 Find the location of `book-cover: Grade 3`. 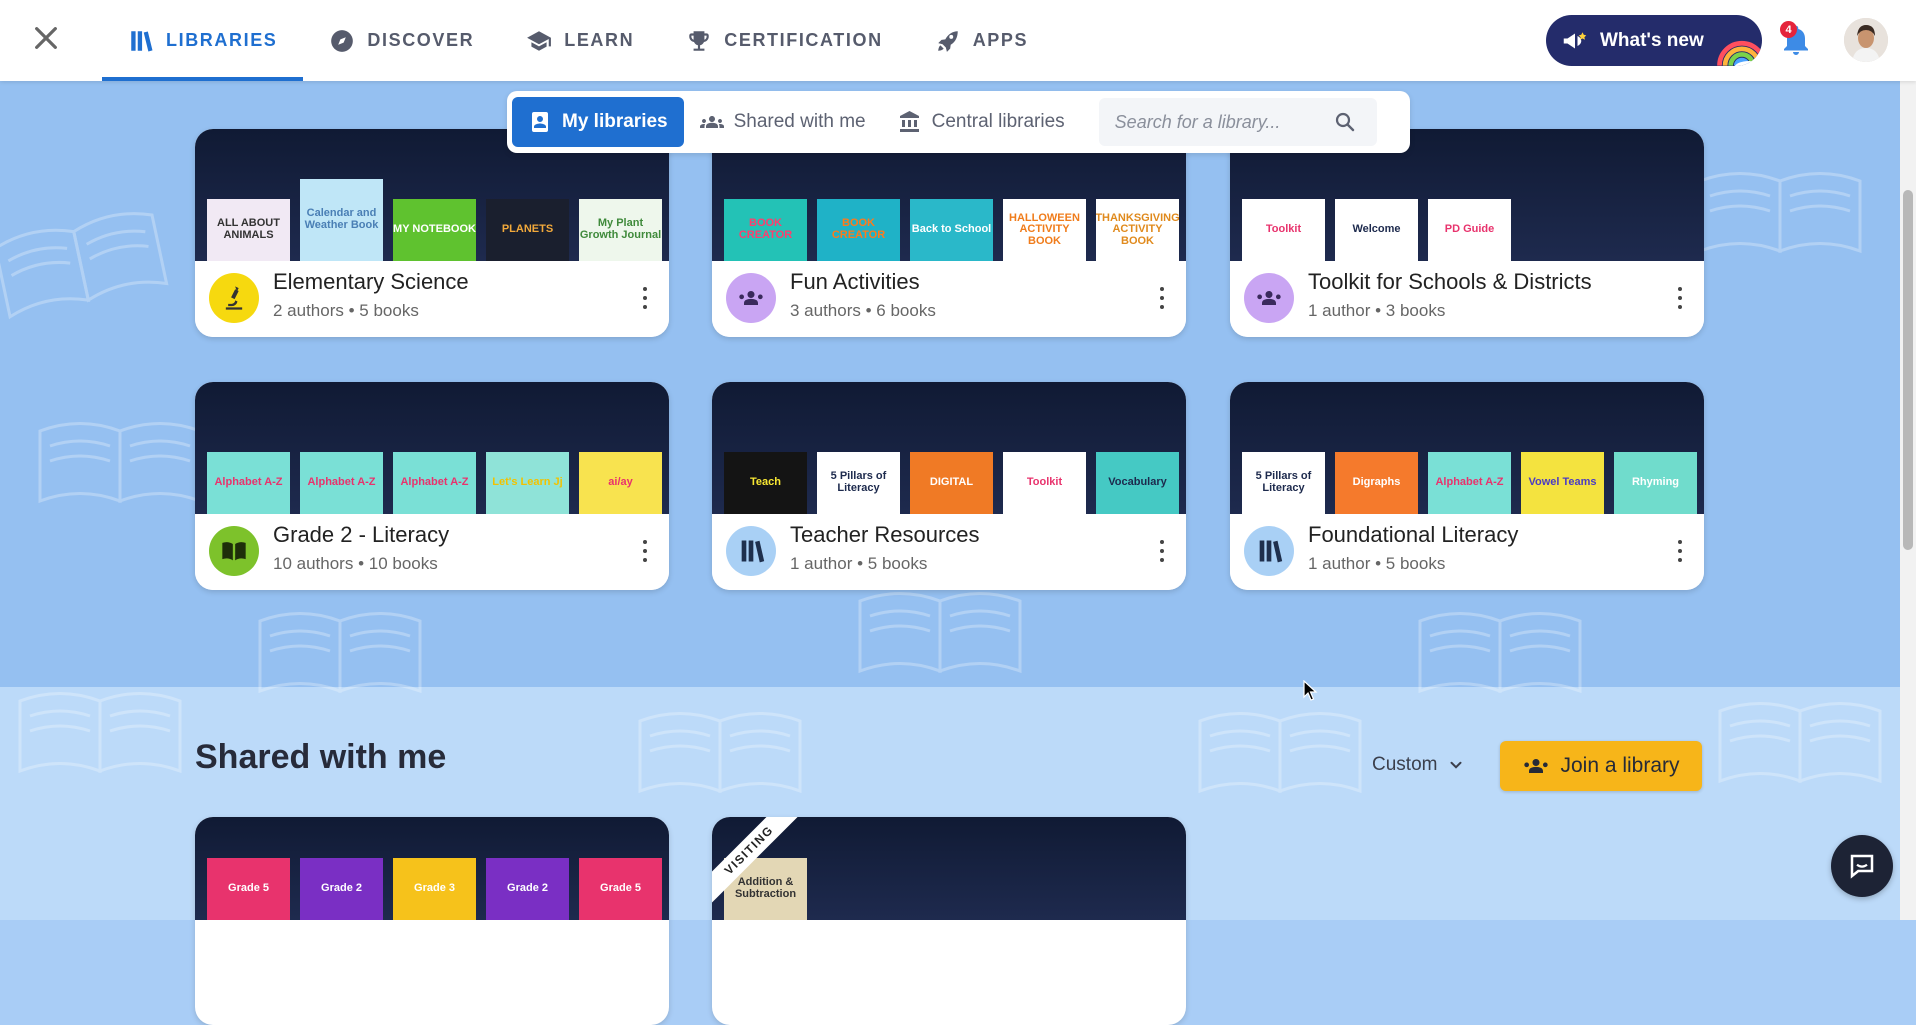

book-cover: Grade 3 is located at coordinates (434, 889).